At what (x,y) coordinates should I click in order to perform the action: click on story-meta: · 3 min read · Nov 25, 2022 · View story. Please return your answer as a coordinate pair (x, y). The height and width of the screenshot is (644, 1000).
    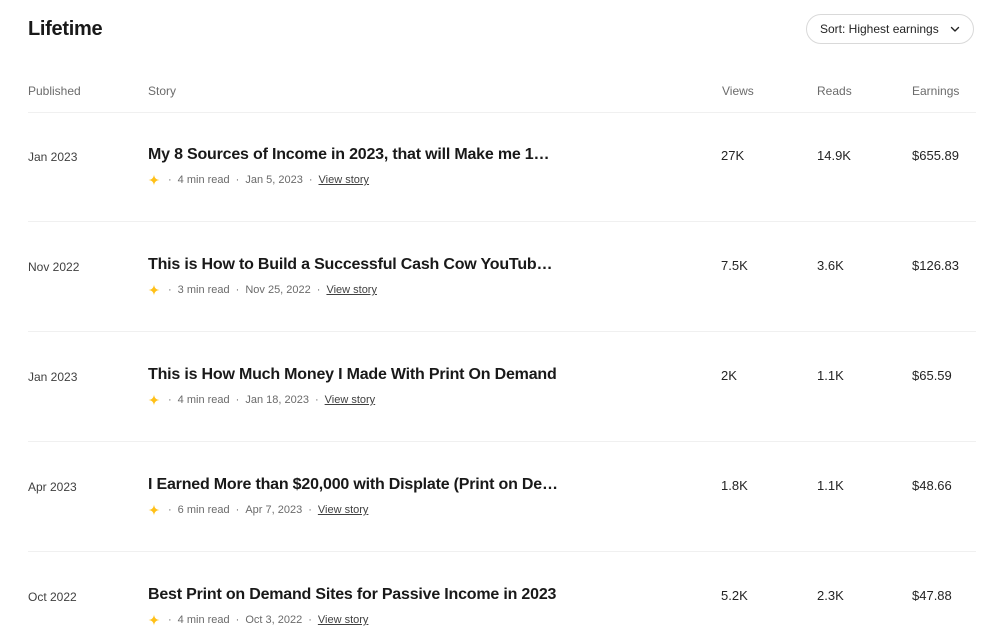
    Looking at the image, I should click on (262, 290).